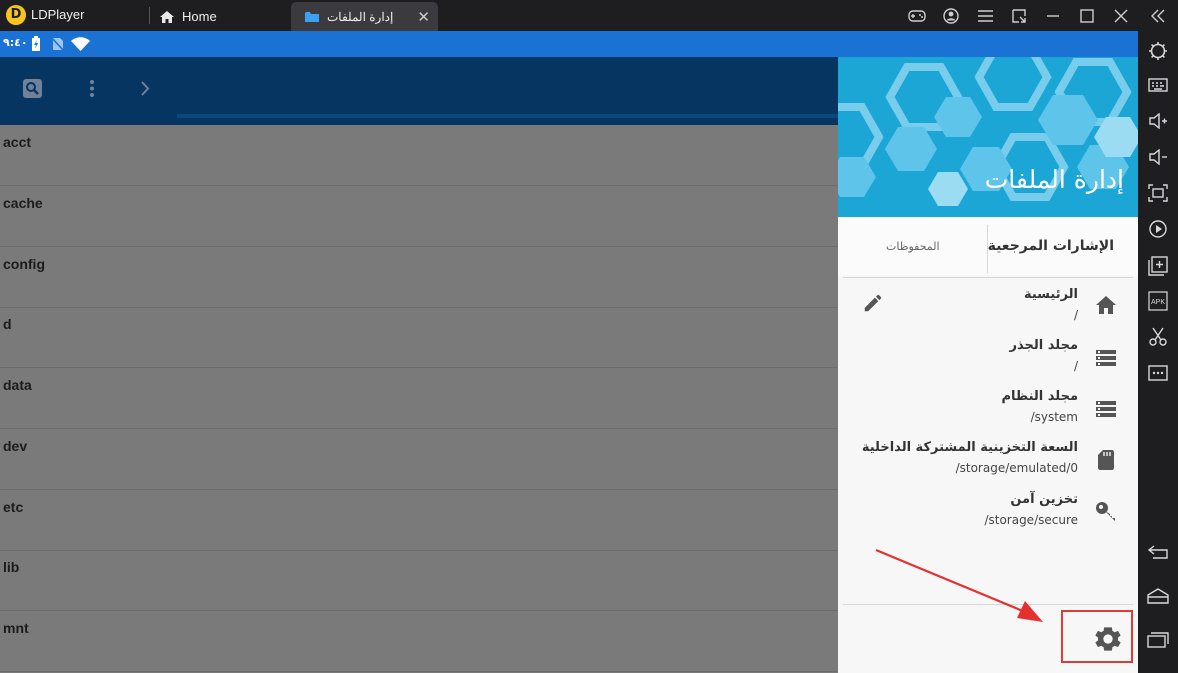 Image resolution: width=1178 pixels, height=673 pixels. I want to click on app-name: LDPlayer, so click(58, 14).